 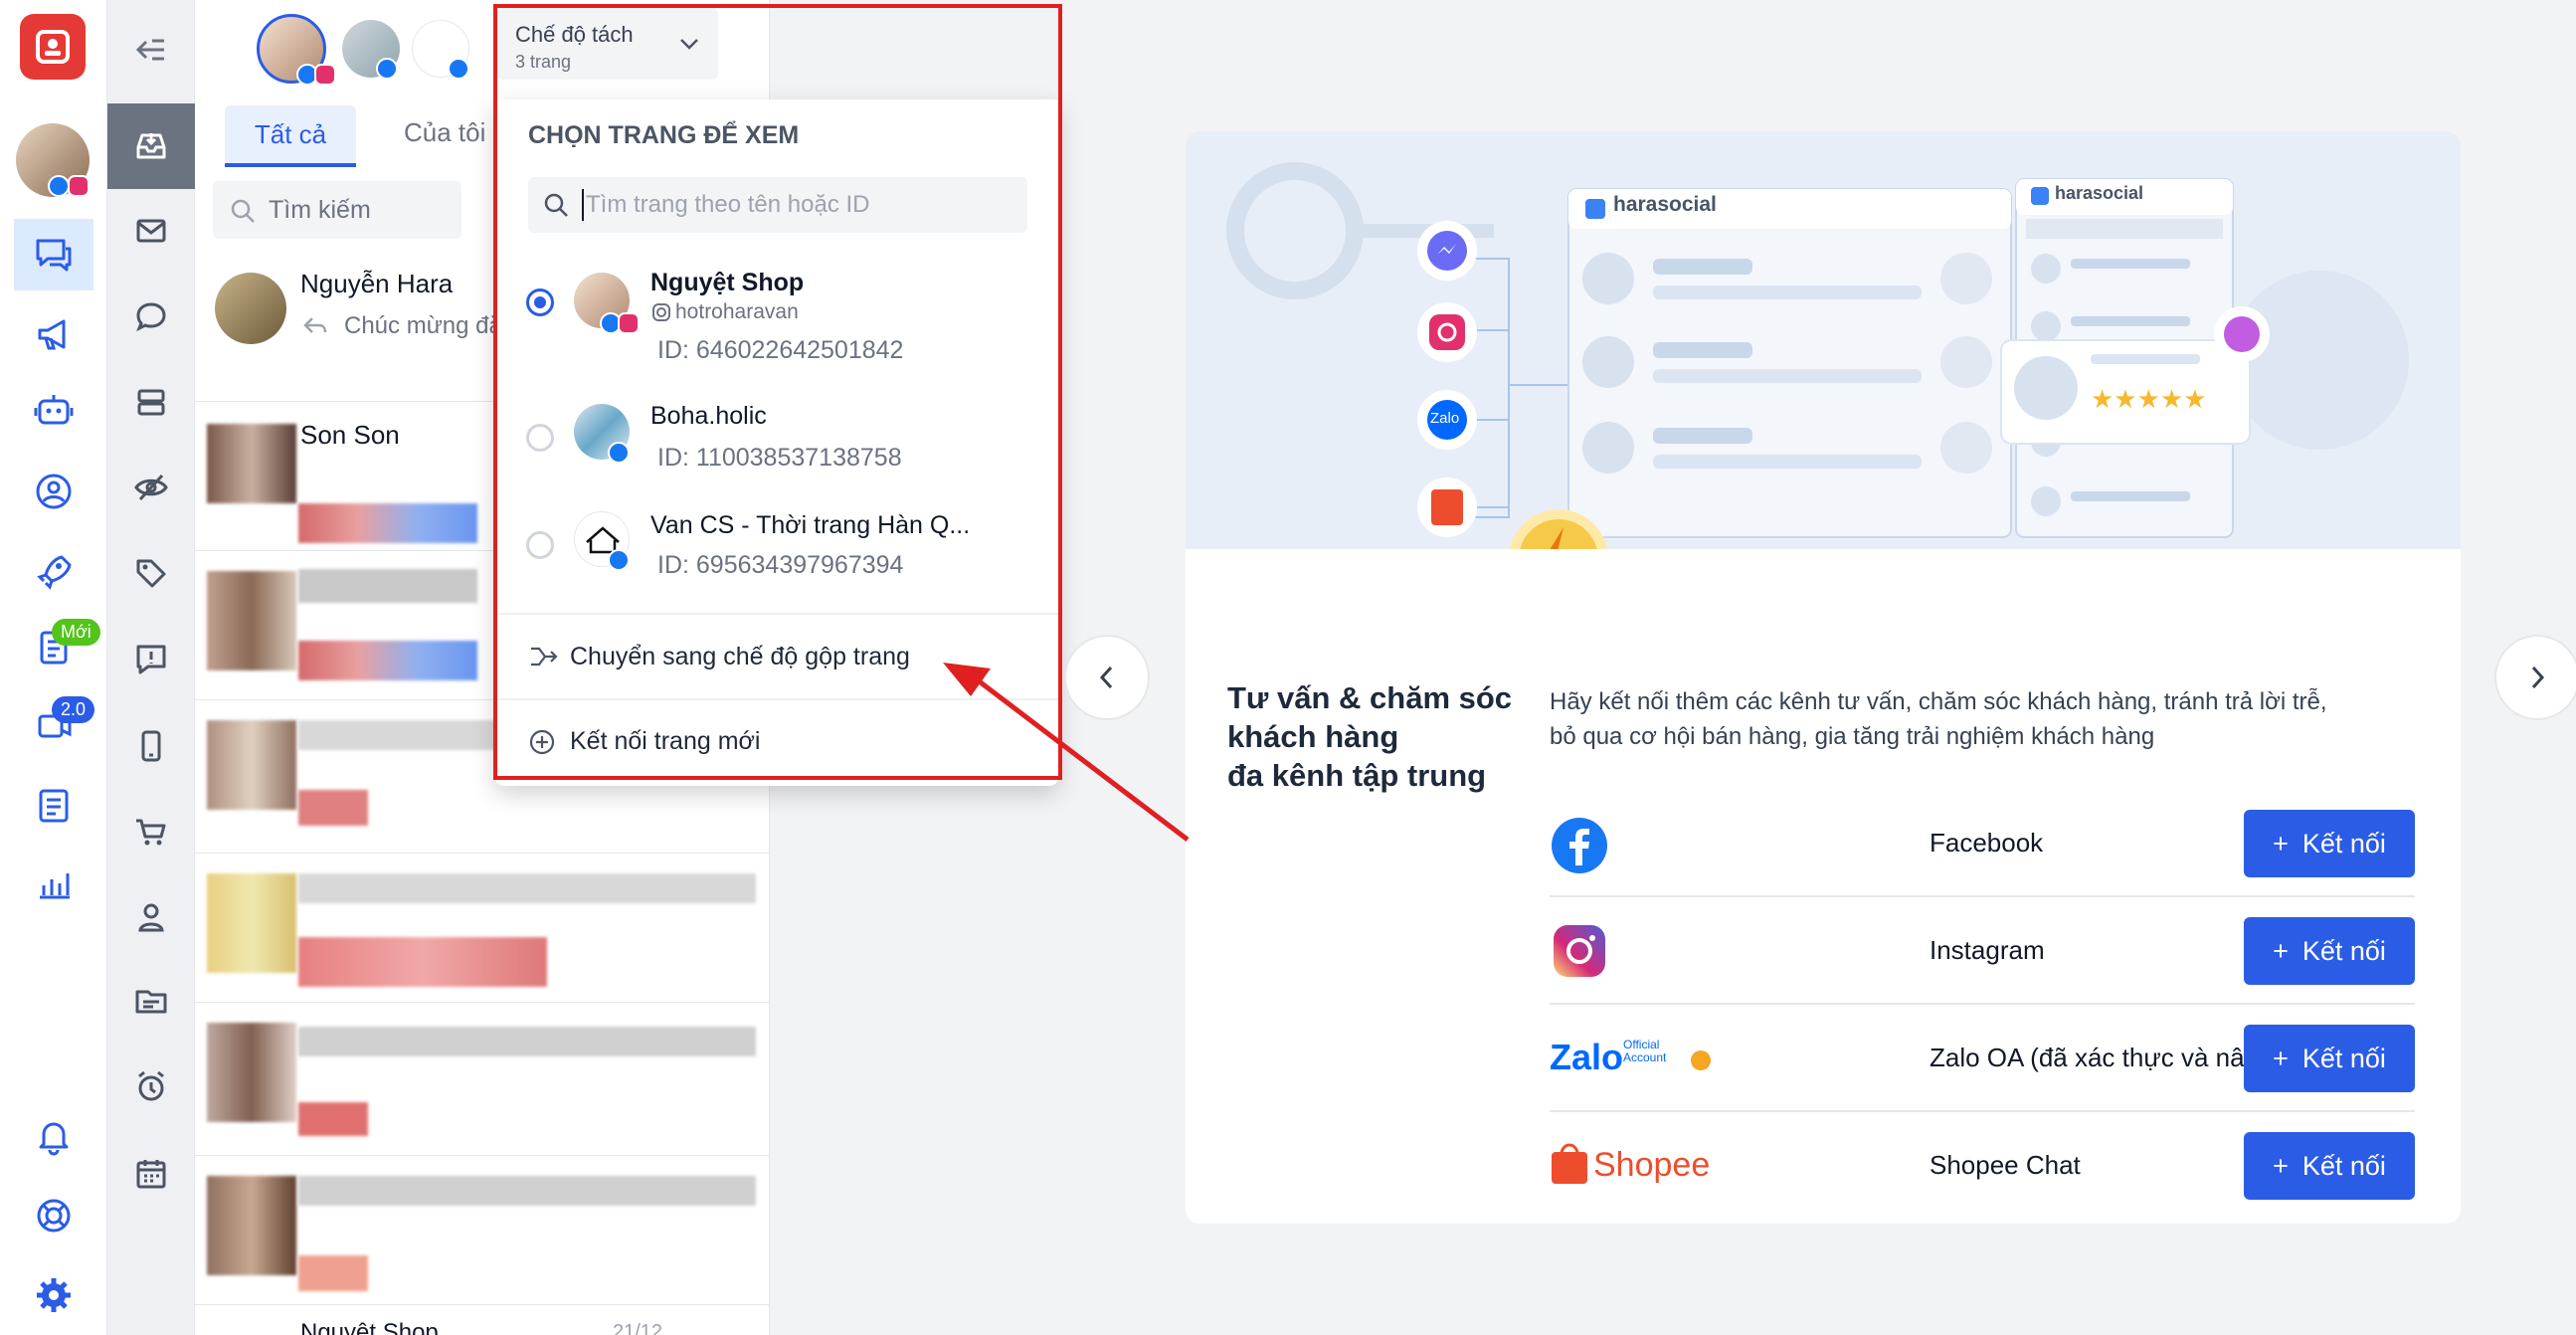 I want to click on server-filter, so click(x=151, y=402).